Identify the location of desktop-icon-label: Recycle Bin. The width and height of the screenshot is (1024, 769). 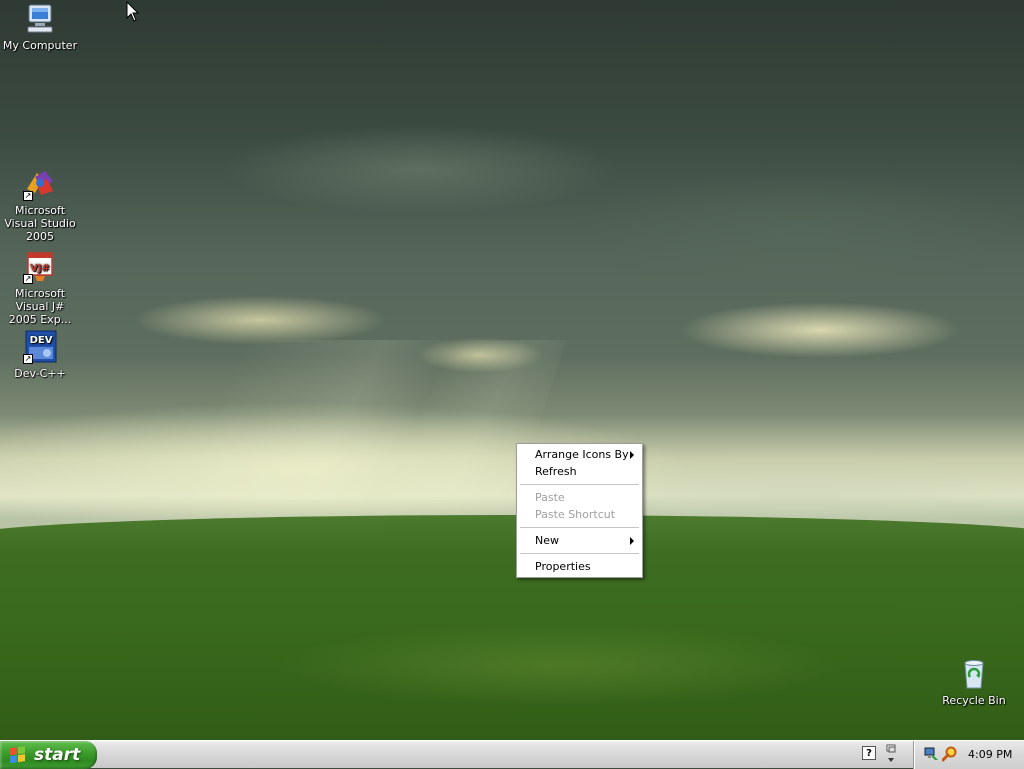
(974, 700).